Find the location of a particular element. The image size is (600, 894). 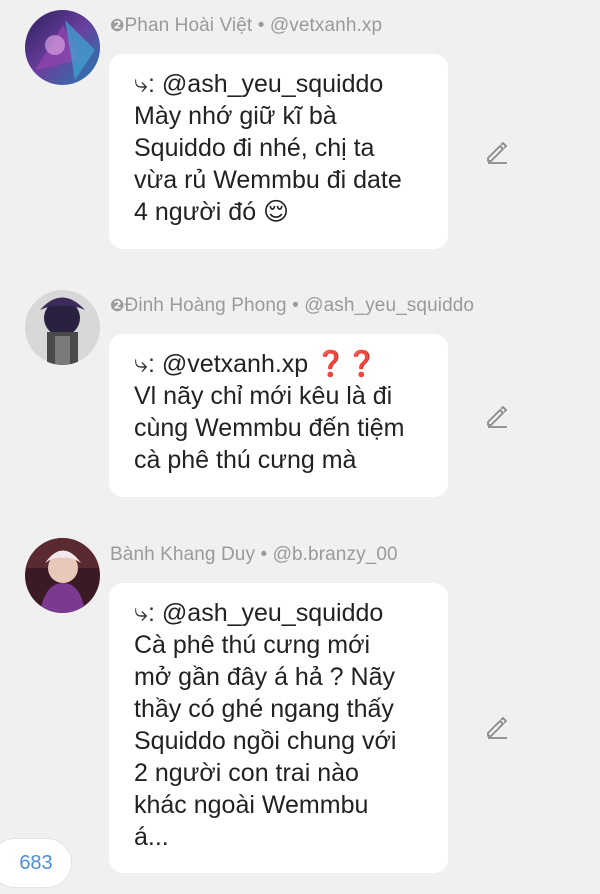

message-header: ❷Phan Hoài Việt • @vetxanh.xp is located at coordinates (246, 26).